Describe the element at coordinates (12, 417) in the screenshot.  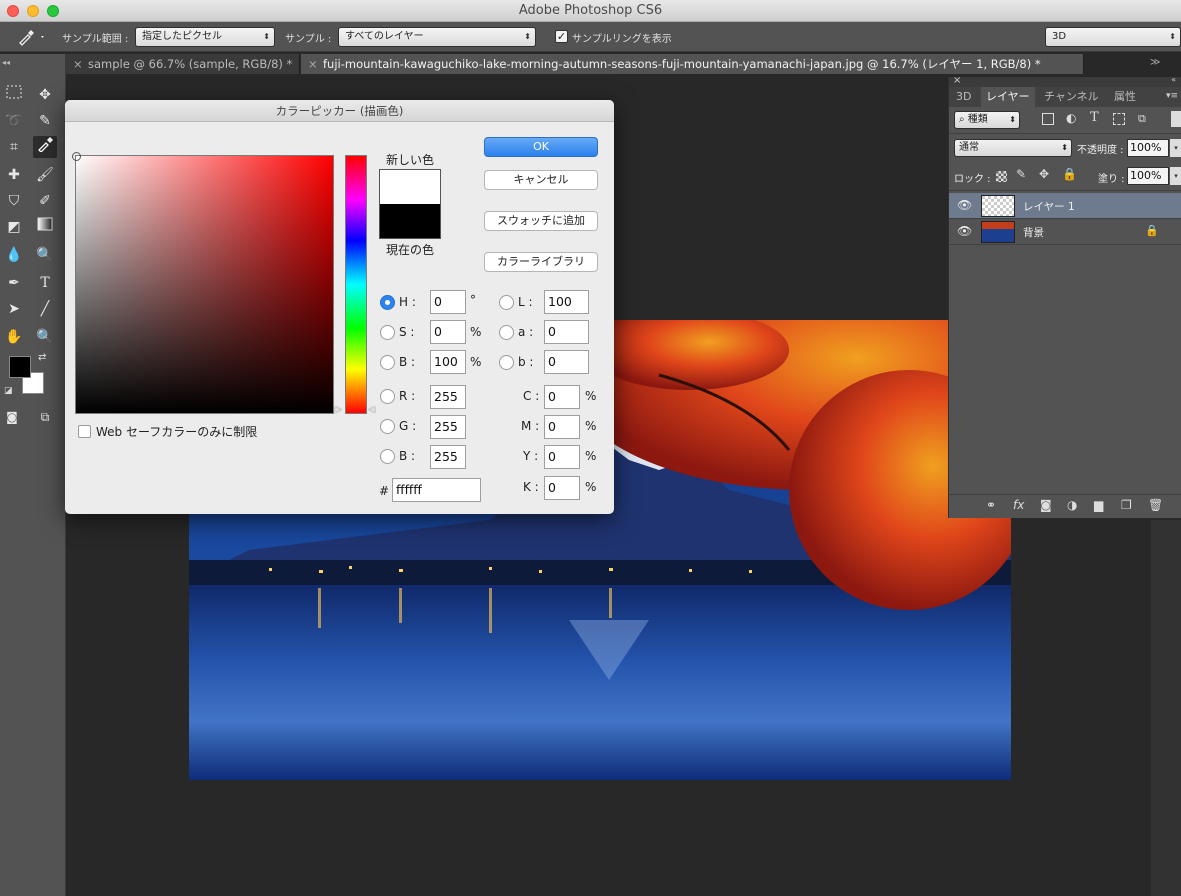
I see `quick-mask-icon: ◙` at that location.